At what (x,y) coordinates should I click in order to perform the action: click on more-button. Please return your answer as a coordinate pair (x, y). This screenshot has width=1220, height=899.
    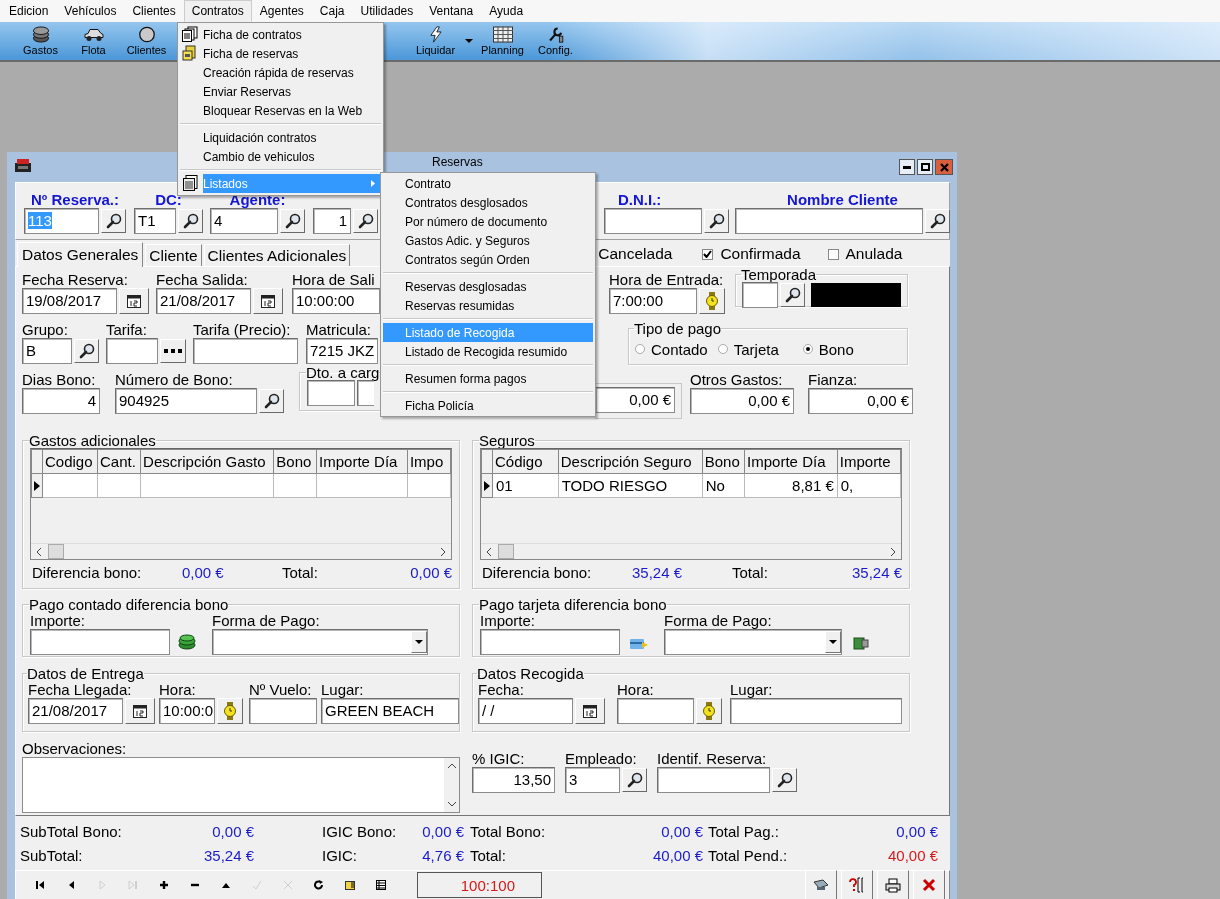
    Looking at the image, I should click on (173, 351).